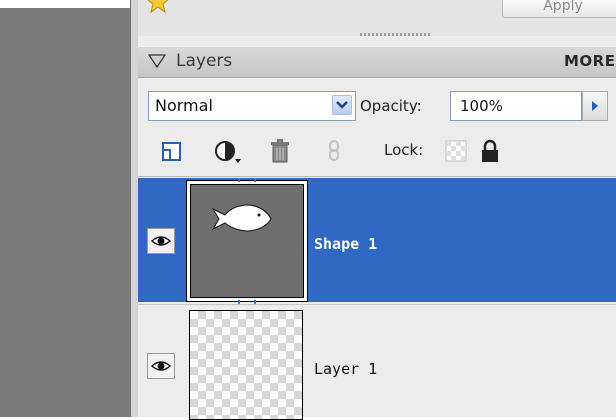  I want to click on layer-thumbnail-transparent, so click(246, 365).